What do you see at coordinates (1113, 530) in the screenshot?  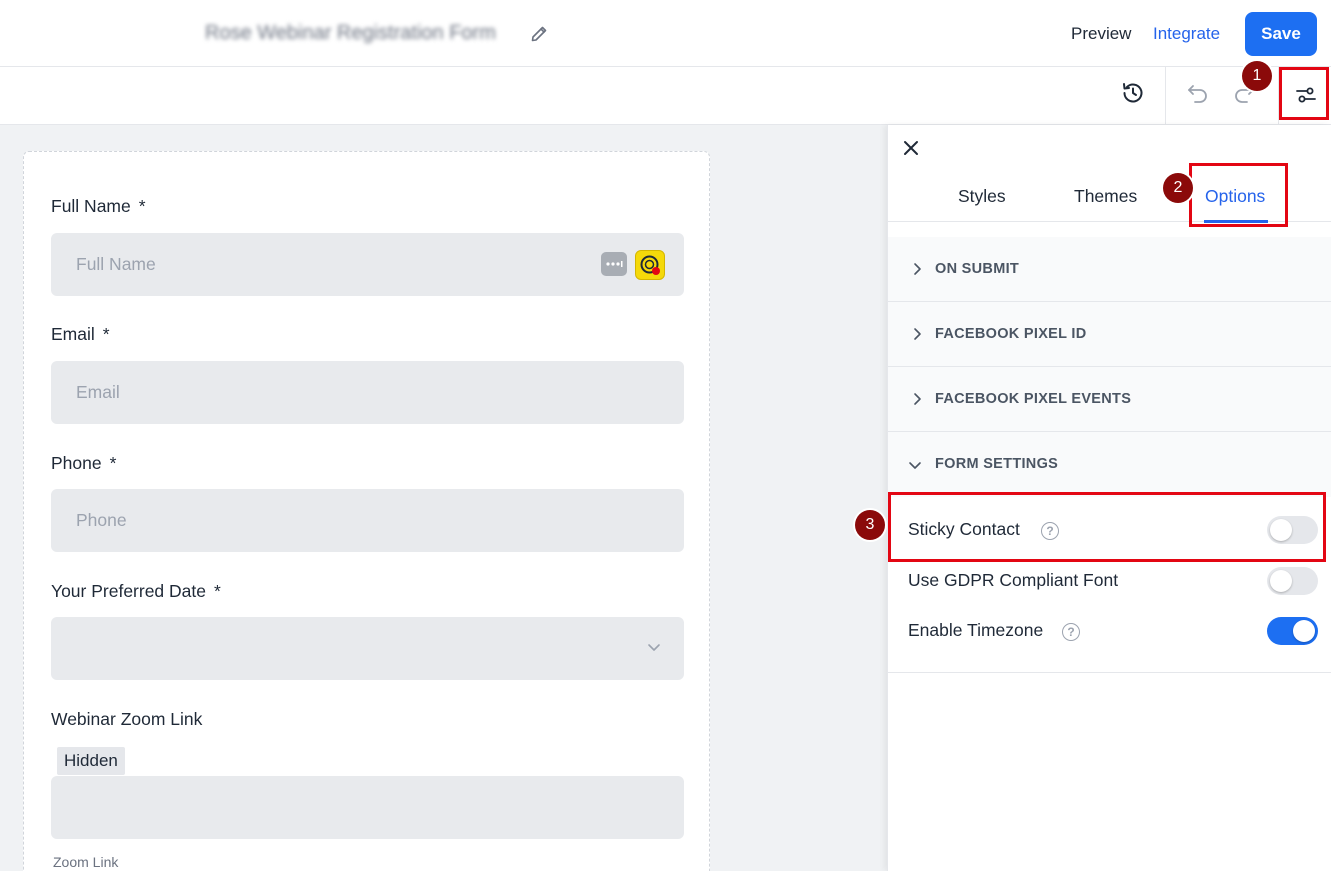 I see `setting-sticky-contact: Sticky Contact ?` at bounding box center [1113, 530].